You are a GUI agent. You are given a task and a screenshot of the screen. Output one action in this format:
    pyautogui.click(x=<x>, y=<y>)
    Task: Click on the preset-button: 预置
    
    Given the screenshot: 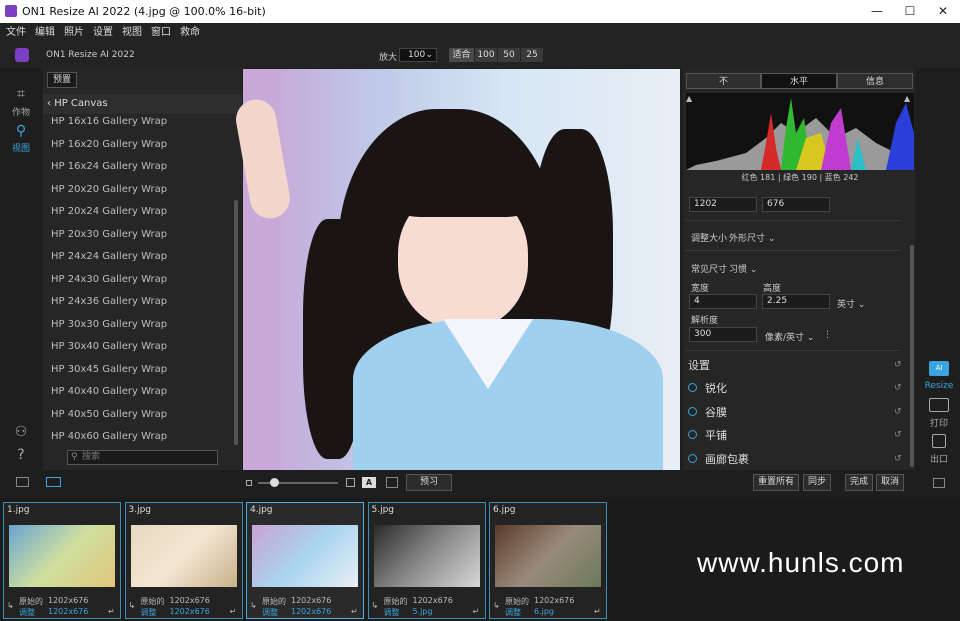 What is the action you would take?
    pyautogui.click(x=62, y=80)
    